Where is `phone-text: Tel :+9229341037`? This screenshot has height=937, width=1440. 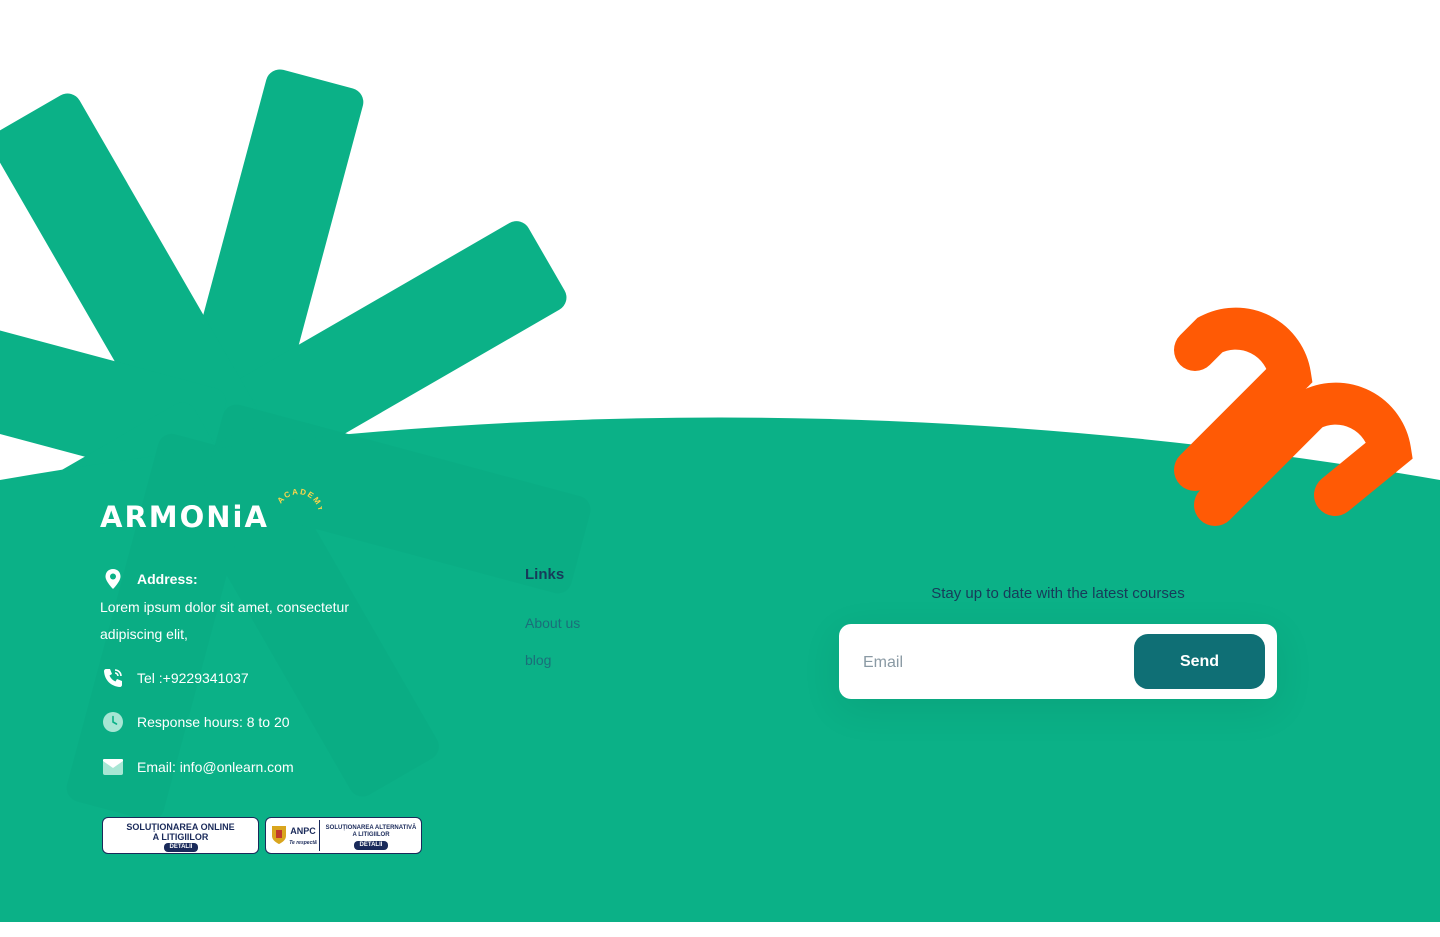 phone-text: Tel :+9229341037 is located at coordinates (193, 678).